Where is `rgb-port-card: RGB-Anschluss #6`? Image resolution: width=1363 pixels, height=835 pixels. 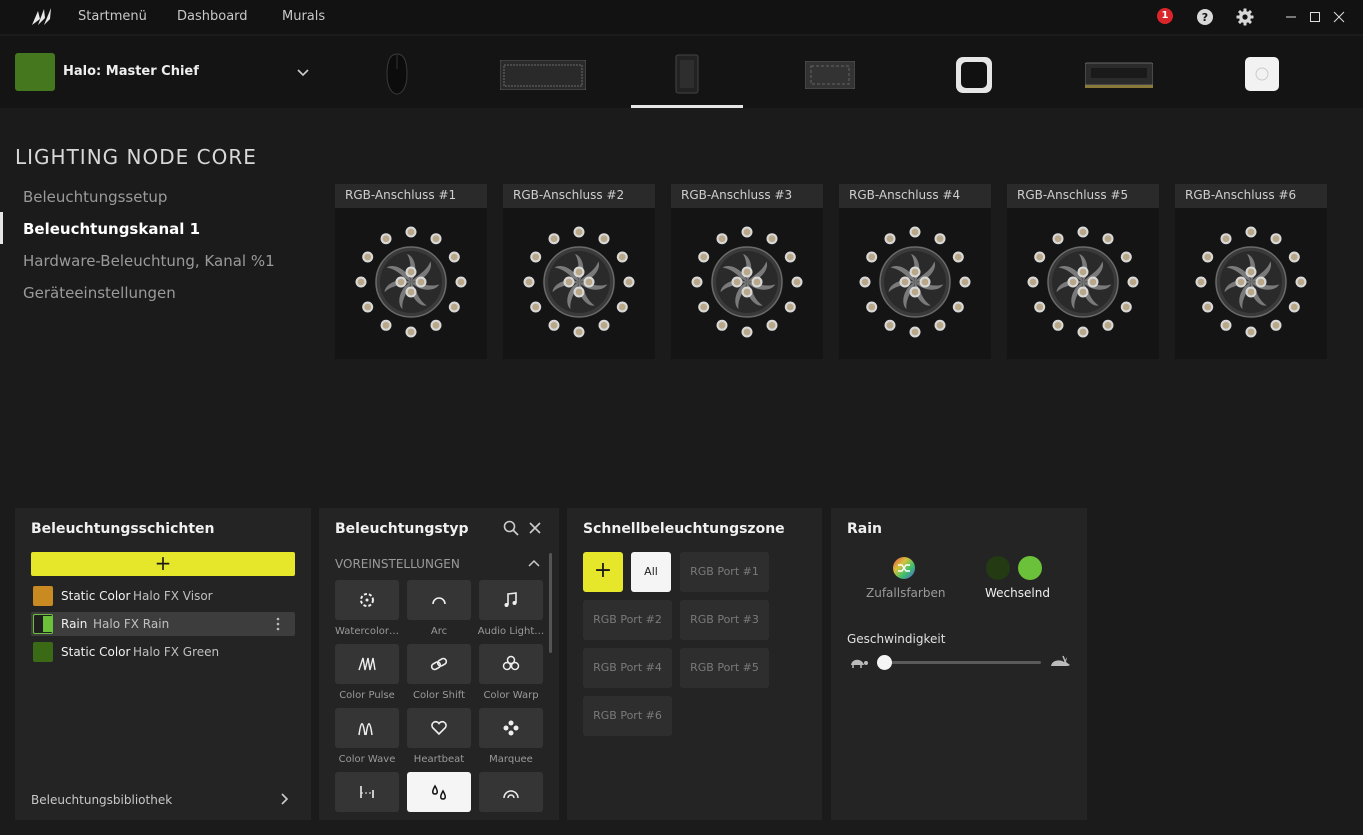
rgb-port-card: RGB-Anschluss #6 is located at coordinates (1251, 271).